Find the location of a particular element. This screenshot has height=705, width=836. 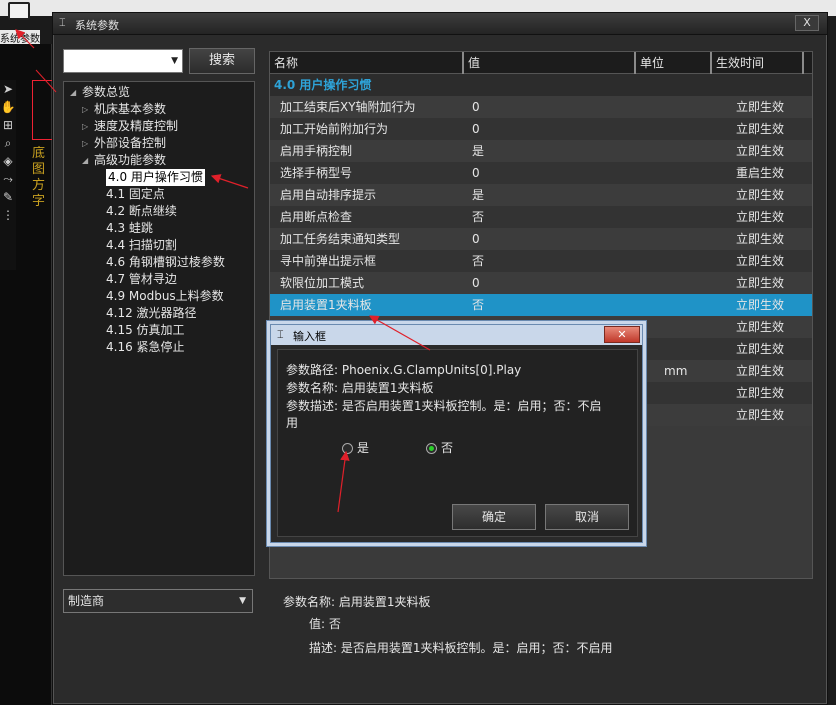

arrow-to-radio-yes is located at coordinates (343, 481).